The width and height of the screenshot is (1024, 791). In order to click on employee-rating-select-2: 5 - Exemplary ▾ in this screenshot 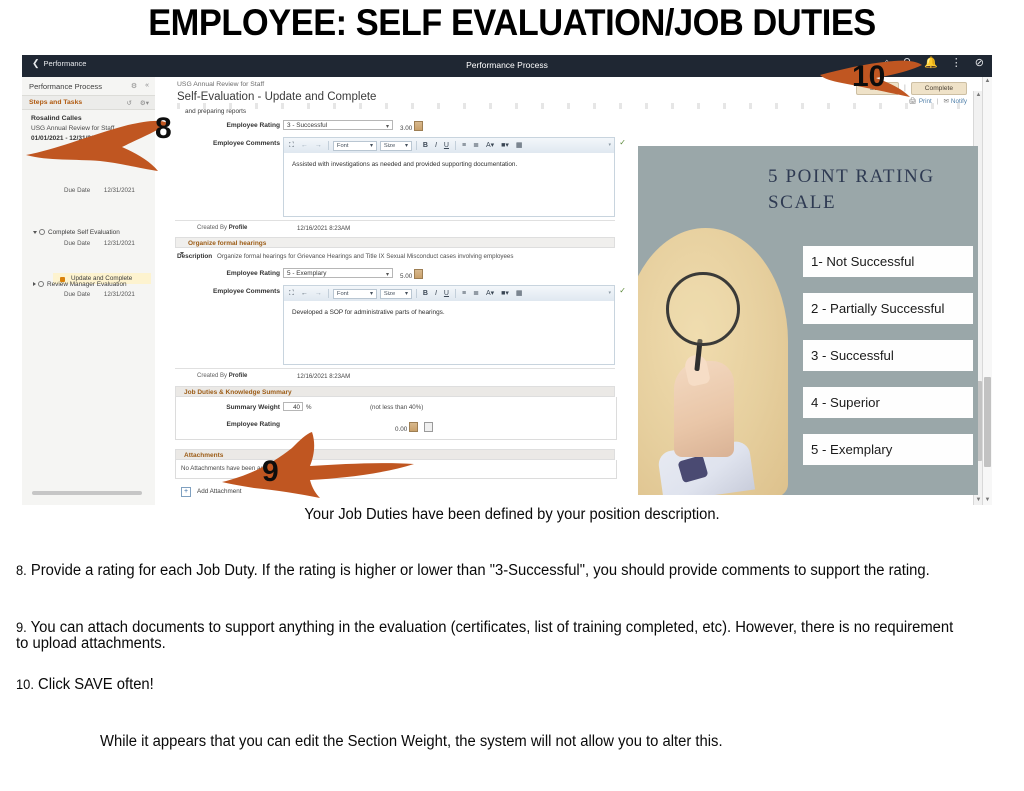, I will do `click(338, 273)`.